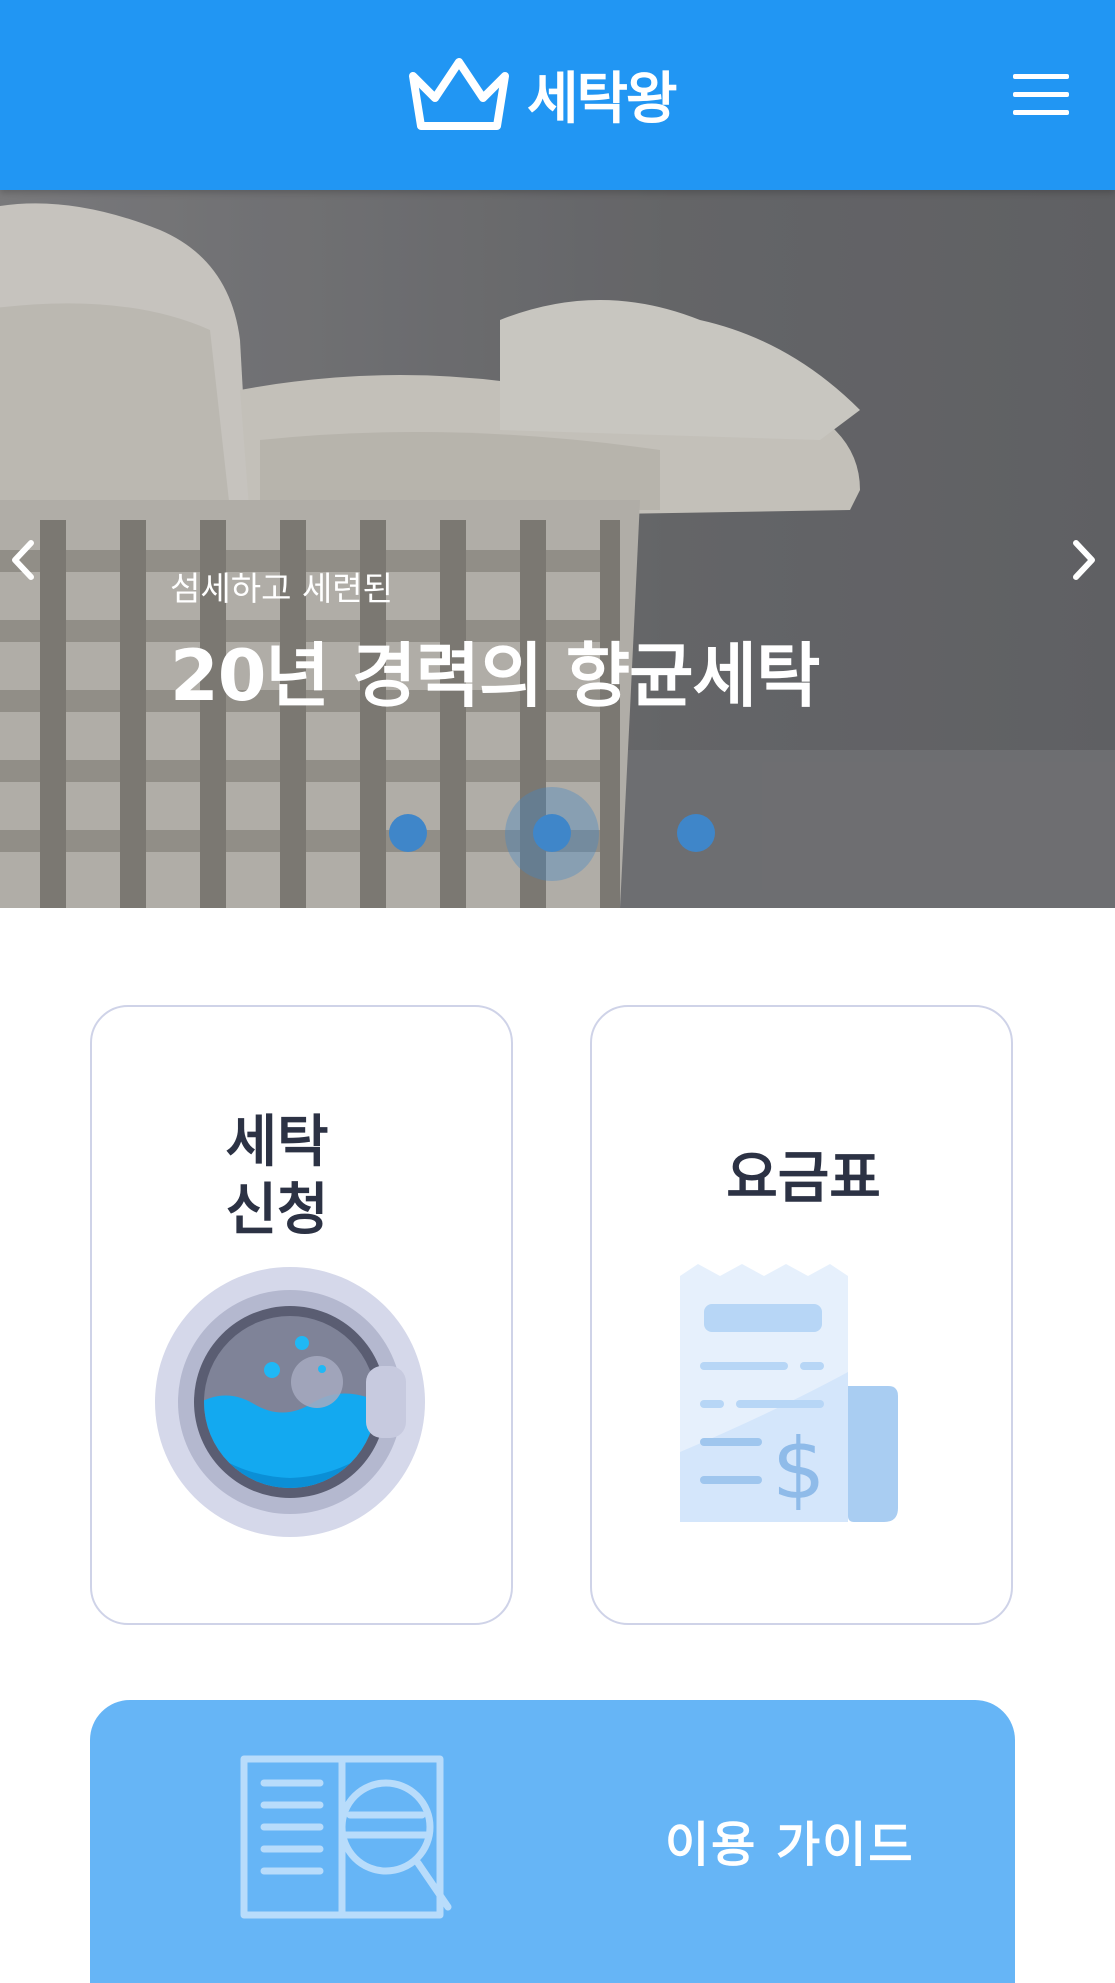  What do you see at coordinates (1041, 95) in the screenshot?
I see `hamburger-menu-icon` at bounding box center [1041, 95].